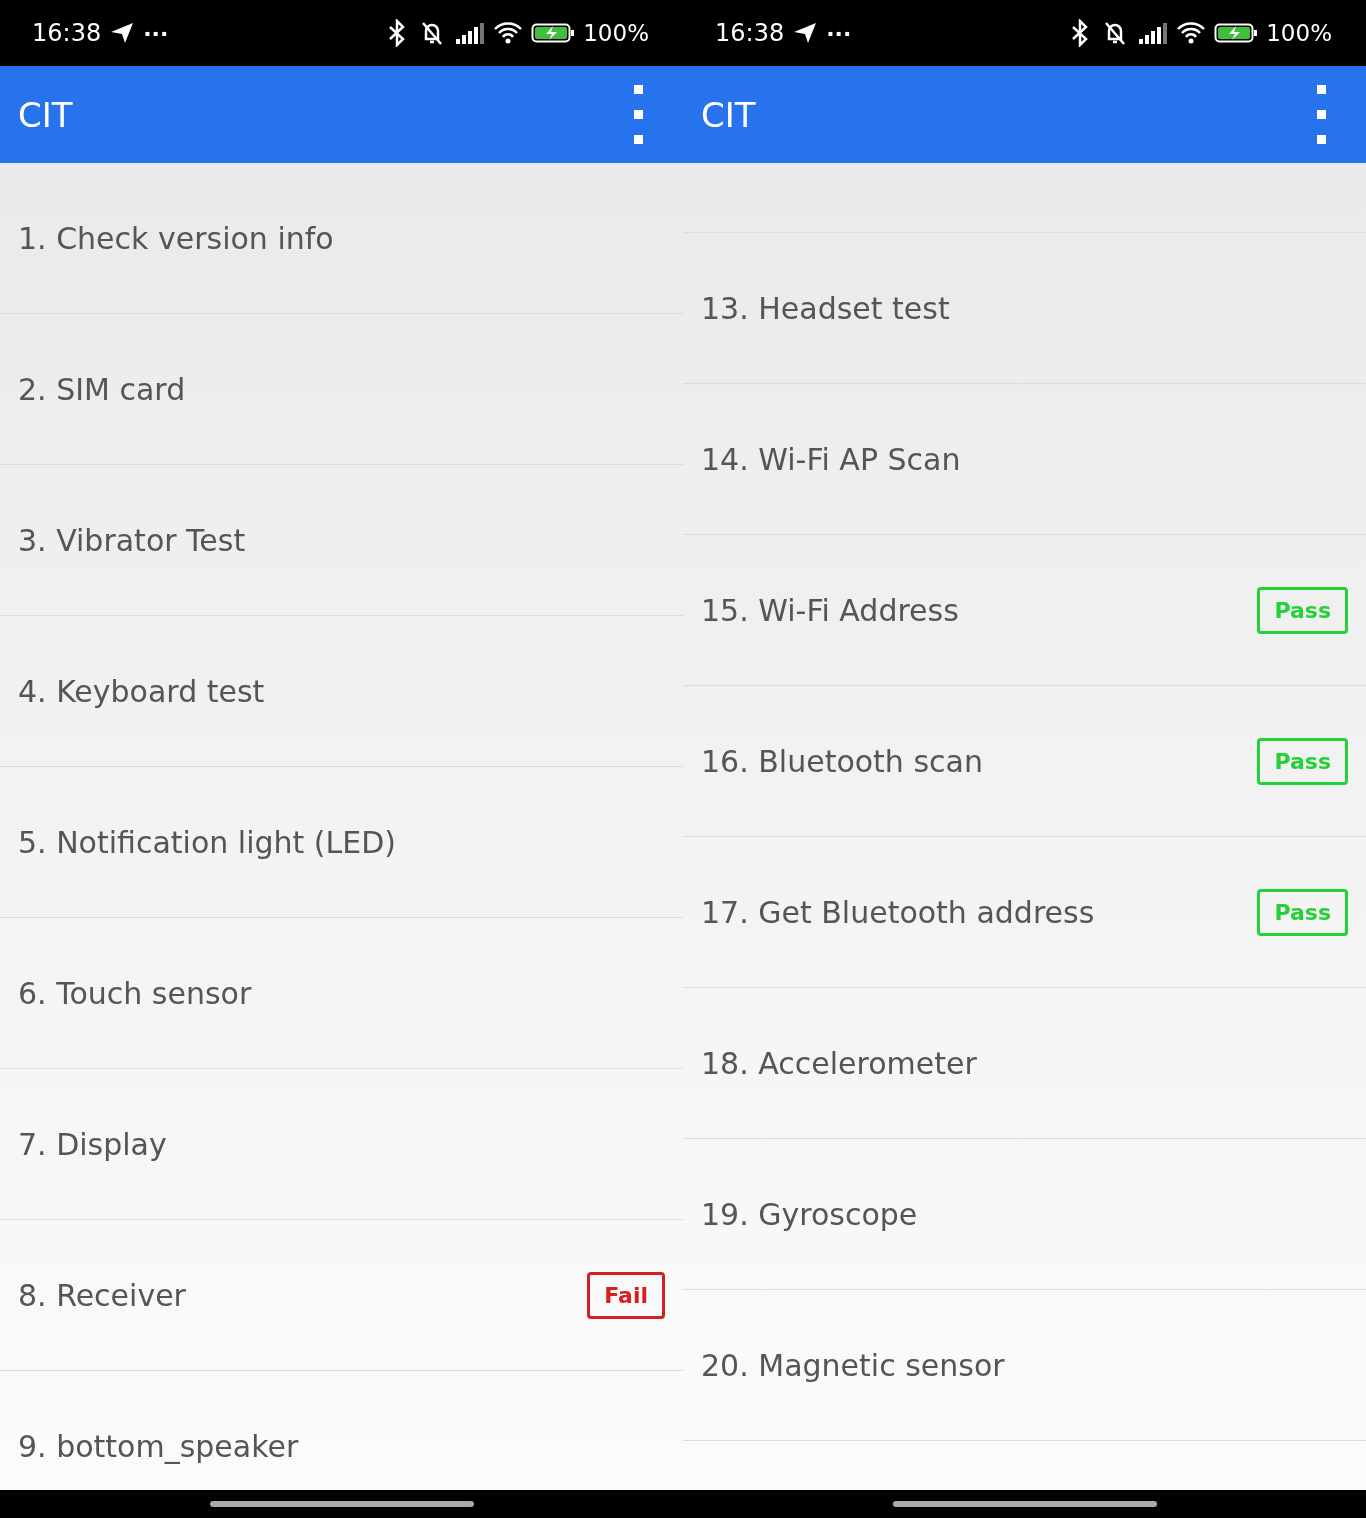  I want to click on test-name: 8. Receiver, so click(102, 1295).